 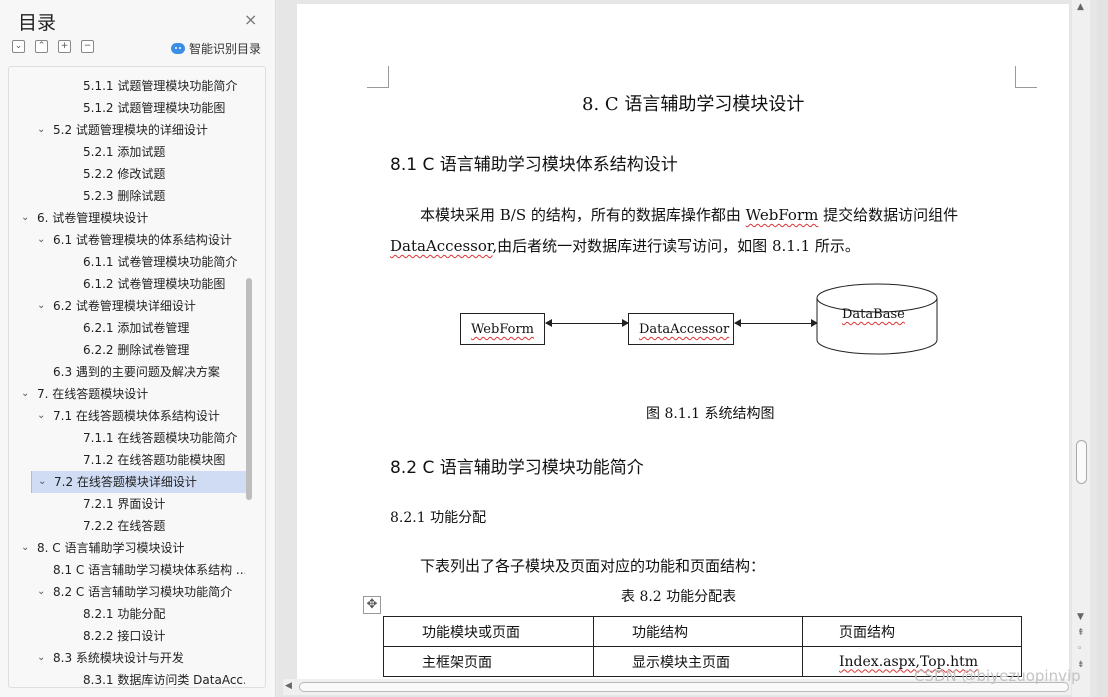 I want to click on toc-item: ⌄ 8.2 C 语言辅助学习模块功能简介, so click(x=127, y=592).